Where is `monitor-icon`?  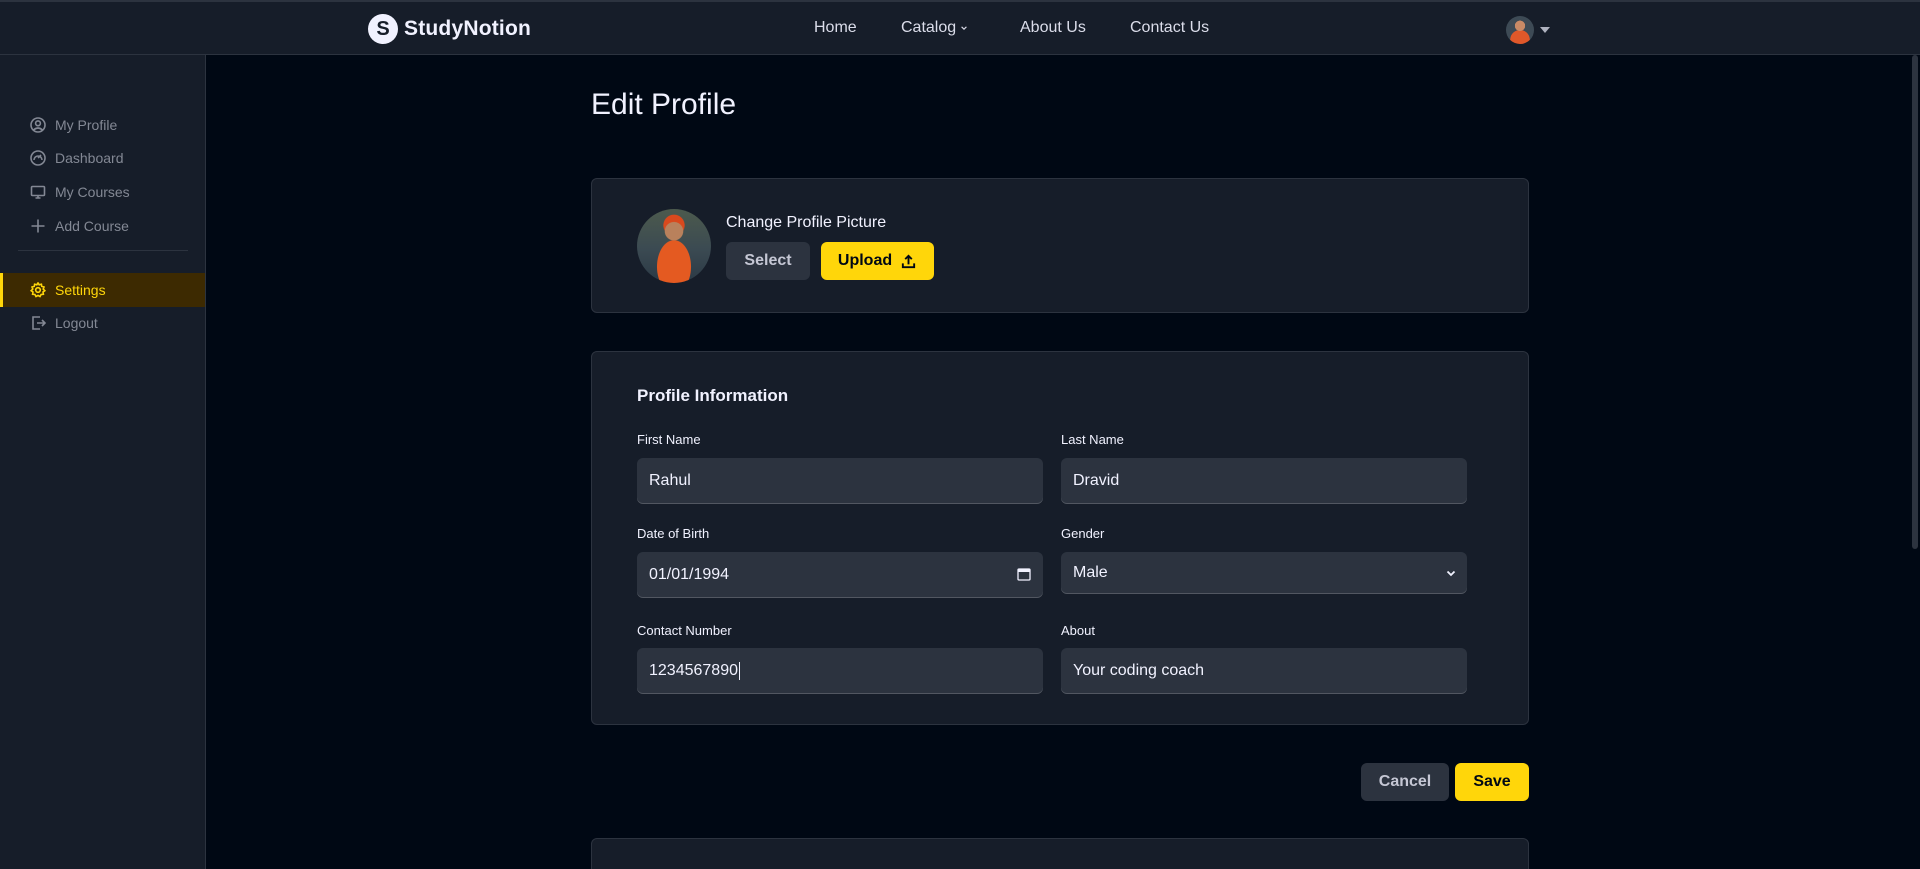
monitor-icon is located at coordinates (38, 192).